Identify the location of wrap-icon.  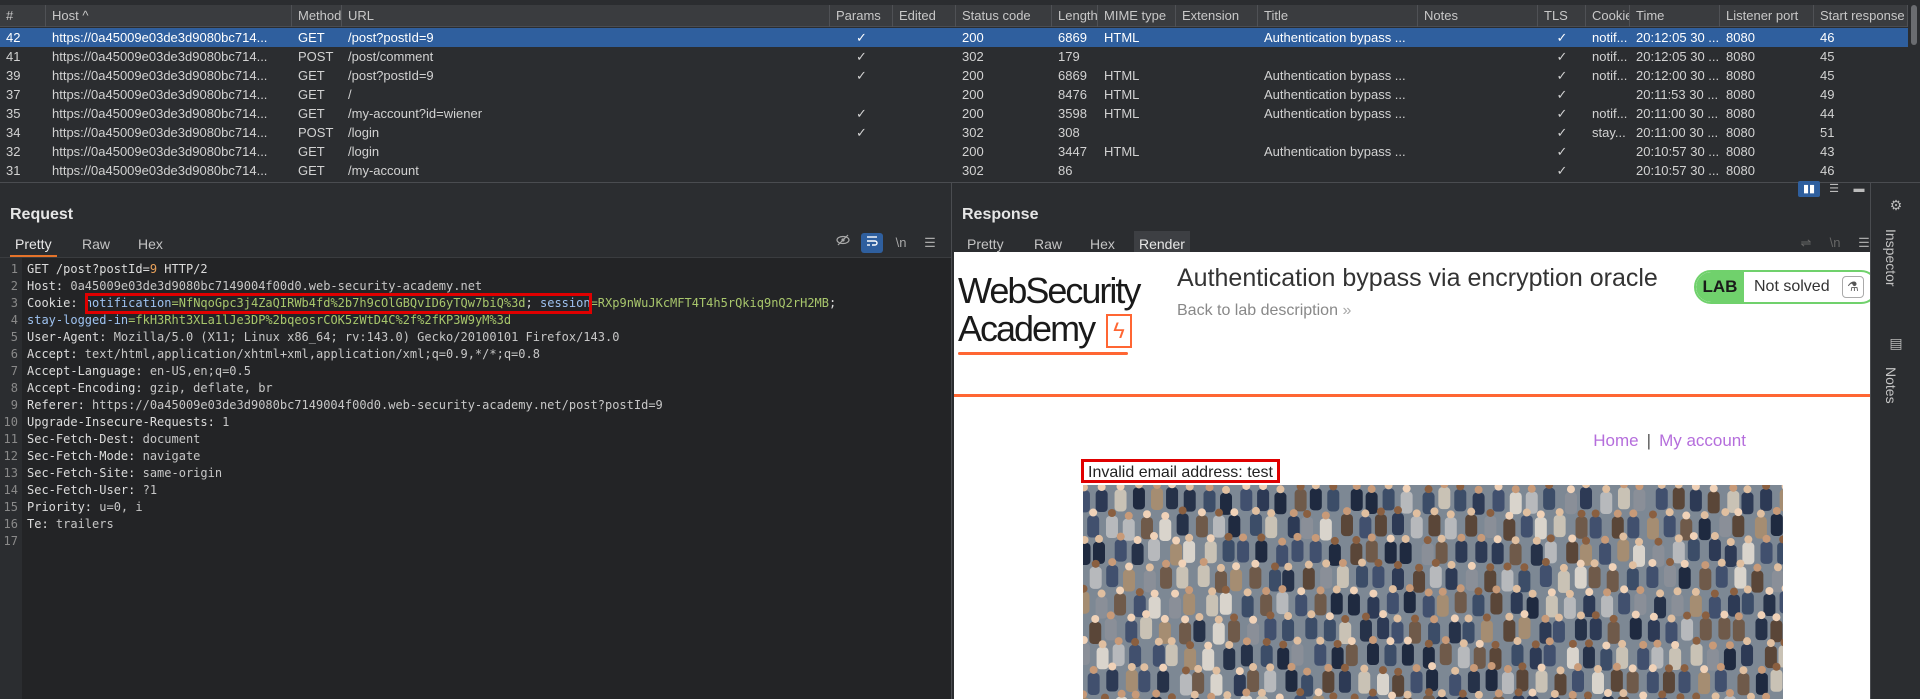
(872, 243).